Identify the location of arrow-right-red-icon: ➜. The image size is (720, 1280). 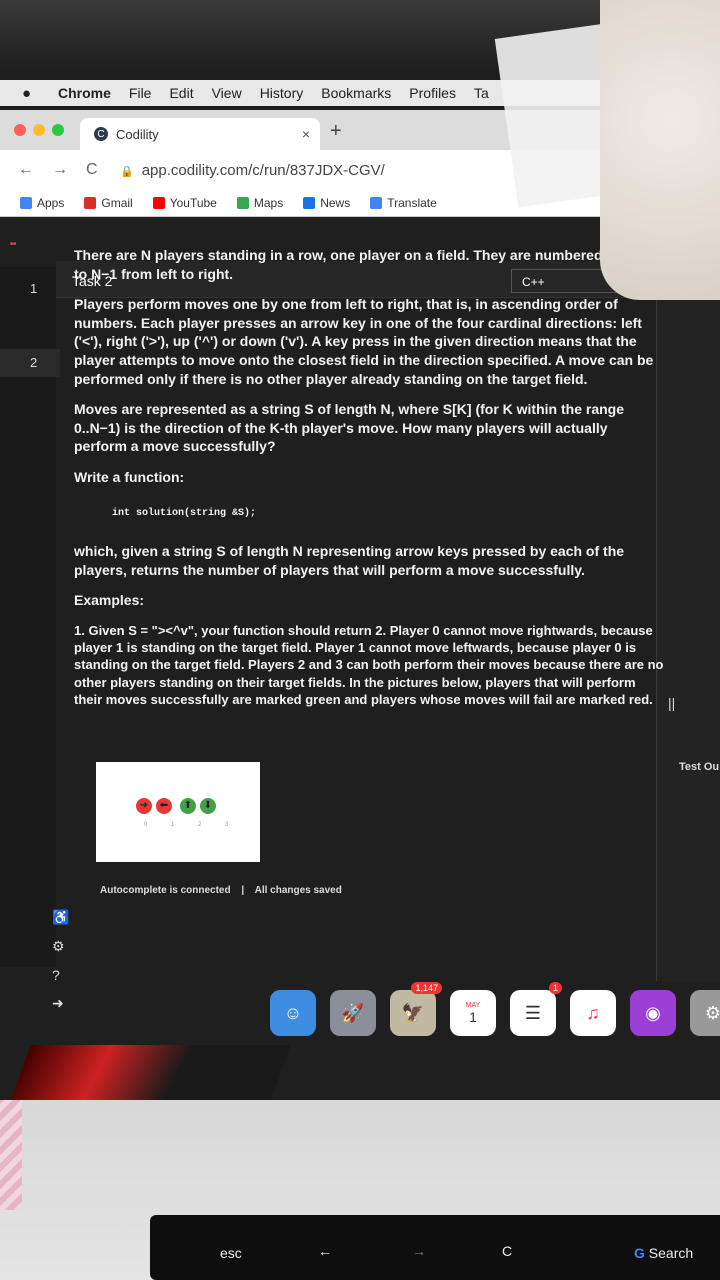
(144, 806).